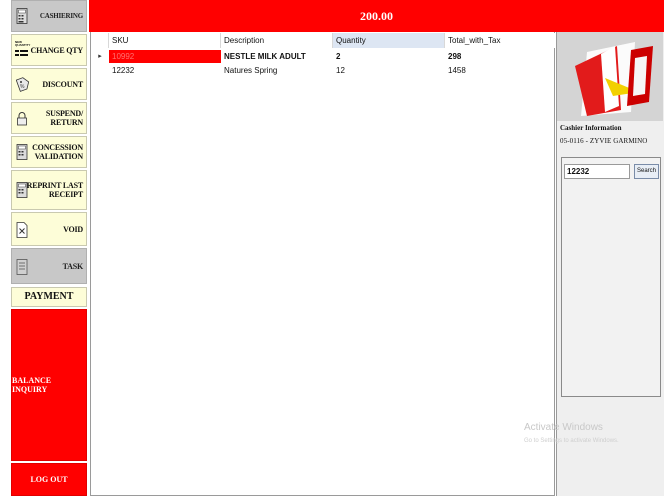 The height and width of the screenshot is (500, 664). What do you see at coordinates (49, 303) in the screenshot?
I see `payment-method-header: PAYMENT METHD` at bounding box center [49, 303].